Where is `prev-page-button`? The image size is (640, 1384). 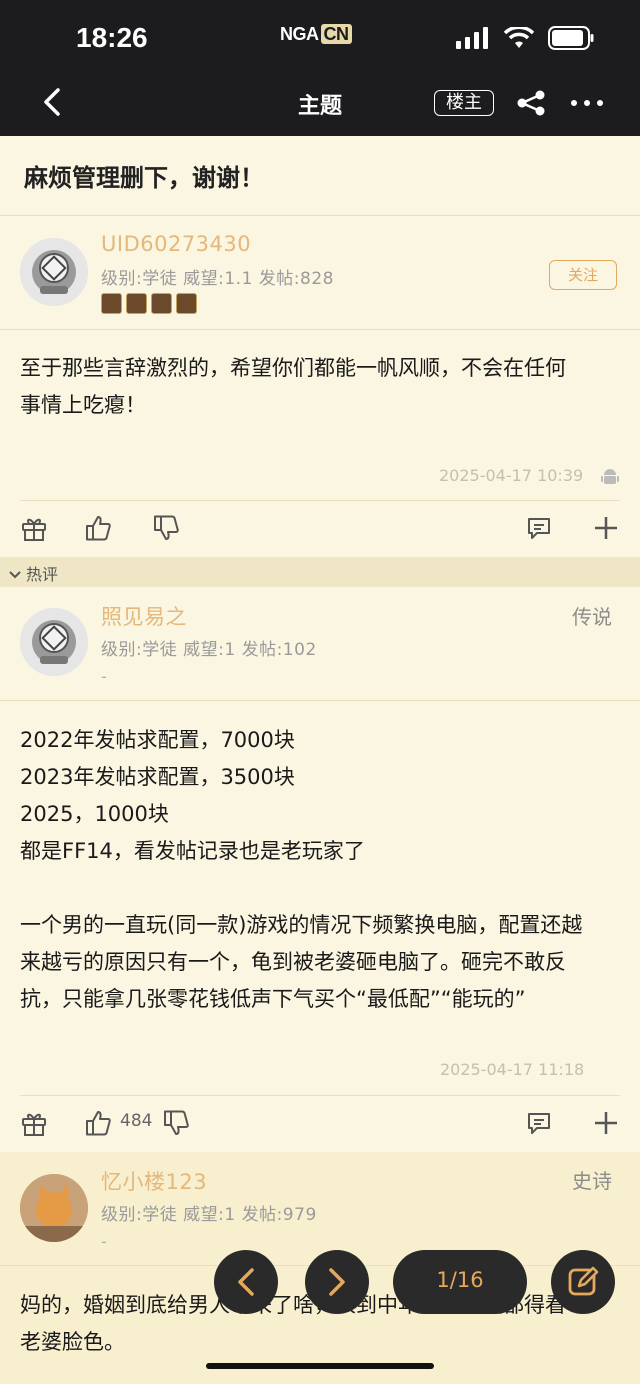
prev-page-button is located at coordinates (246, 1282).